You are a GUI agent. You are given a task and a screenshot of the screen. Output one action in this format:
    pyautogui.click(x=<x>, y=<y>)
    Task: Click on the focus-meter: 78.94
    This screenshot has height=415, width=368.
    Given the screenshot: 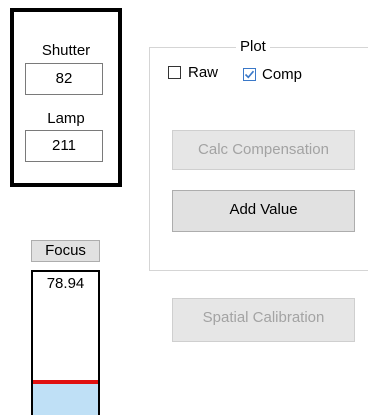 What is the action you would take?
    pyautogui.click(x=65, y=342)
    